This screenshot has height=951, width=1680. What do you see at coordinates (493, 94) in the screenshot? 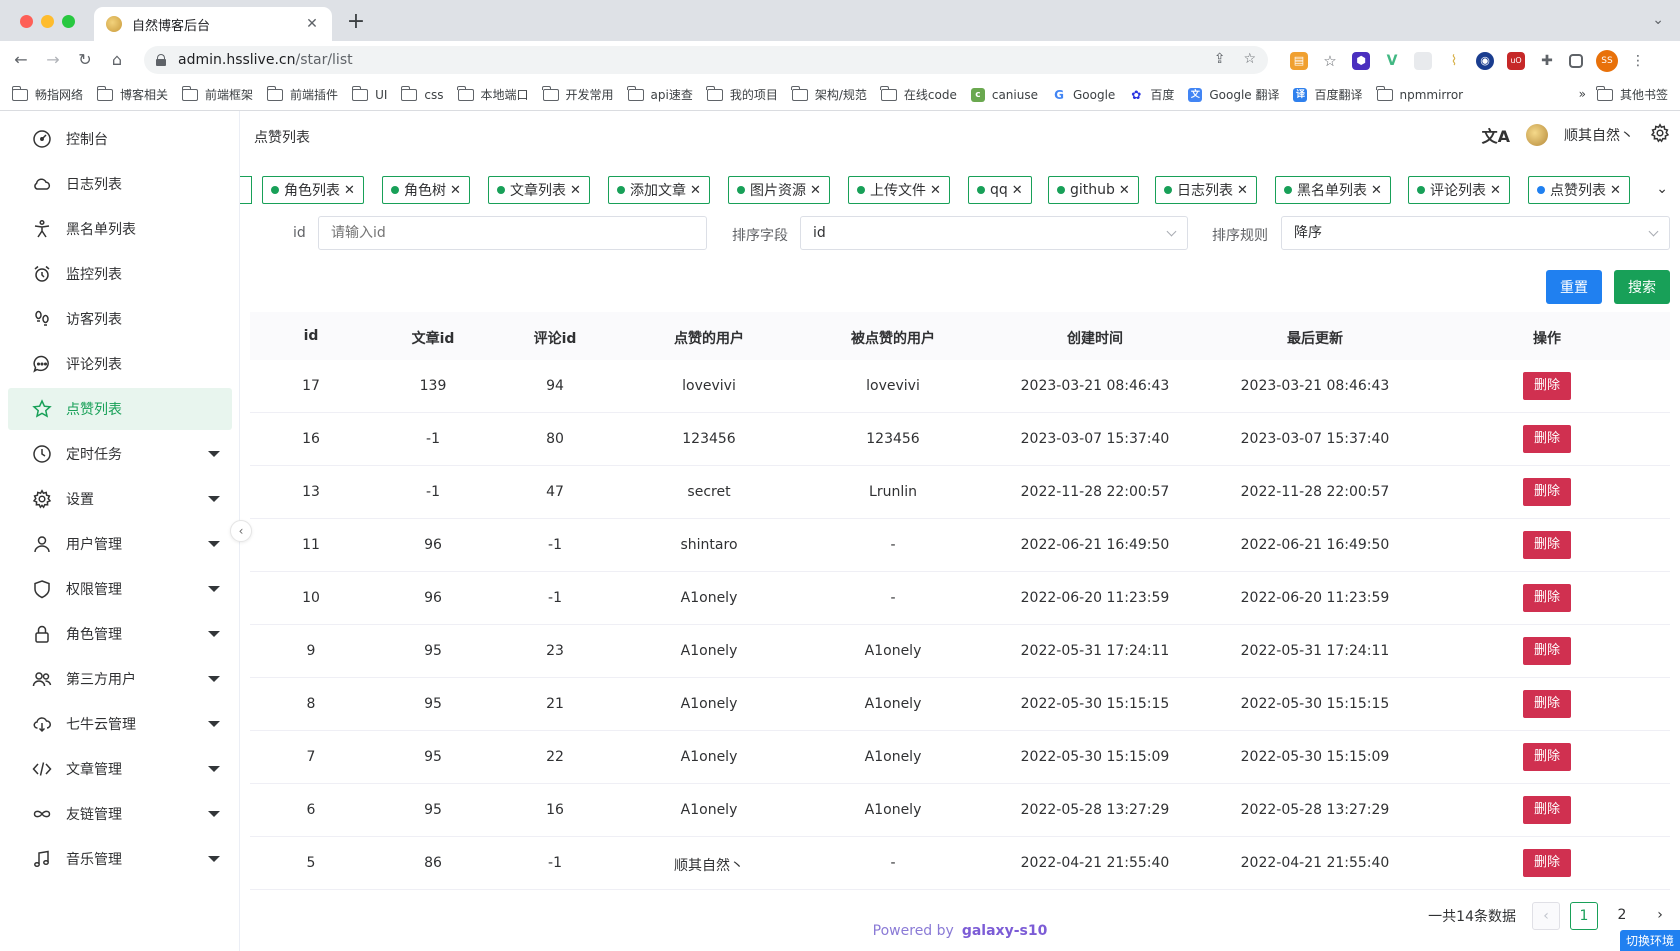
I see `bookmark-folder: 本地端口` at bounding box center [493, 94].